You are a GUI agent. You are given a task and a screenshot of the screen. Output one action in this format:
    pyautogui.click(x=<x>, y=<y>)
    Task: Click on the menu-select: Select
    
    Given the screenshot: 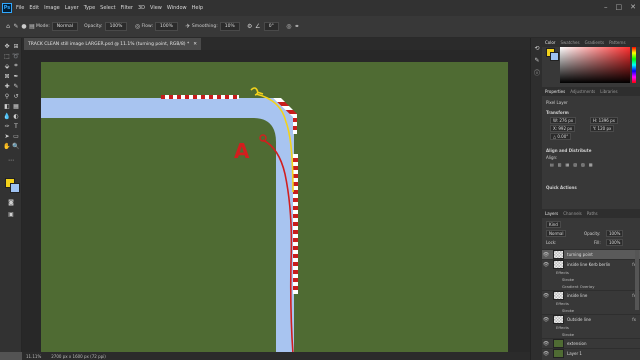 What is the action you would take?
    pyautogui.click(x=107, y=8)
    